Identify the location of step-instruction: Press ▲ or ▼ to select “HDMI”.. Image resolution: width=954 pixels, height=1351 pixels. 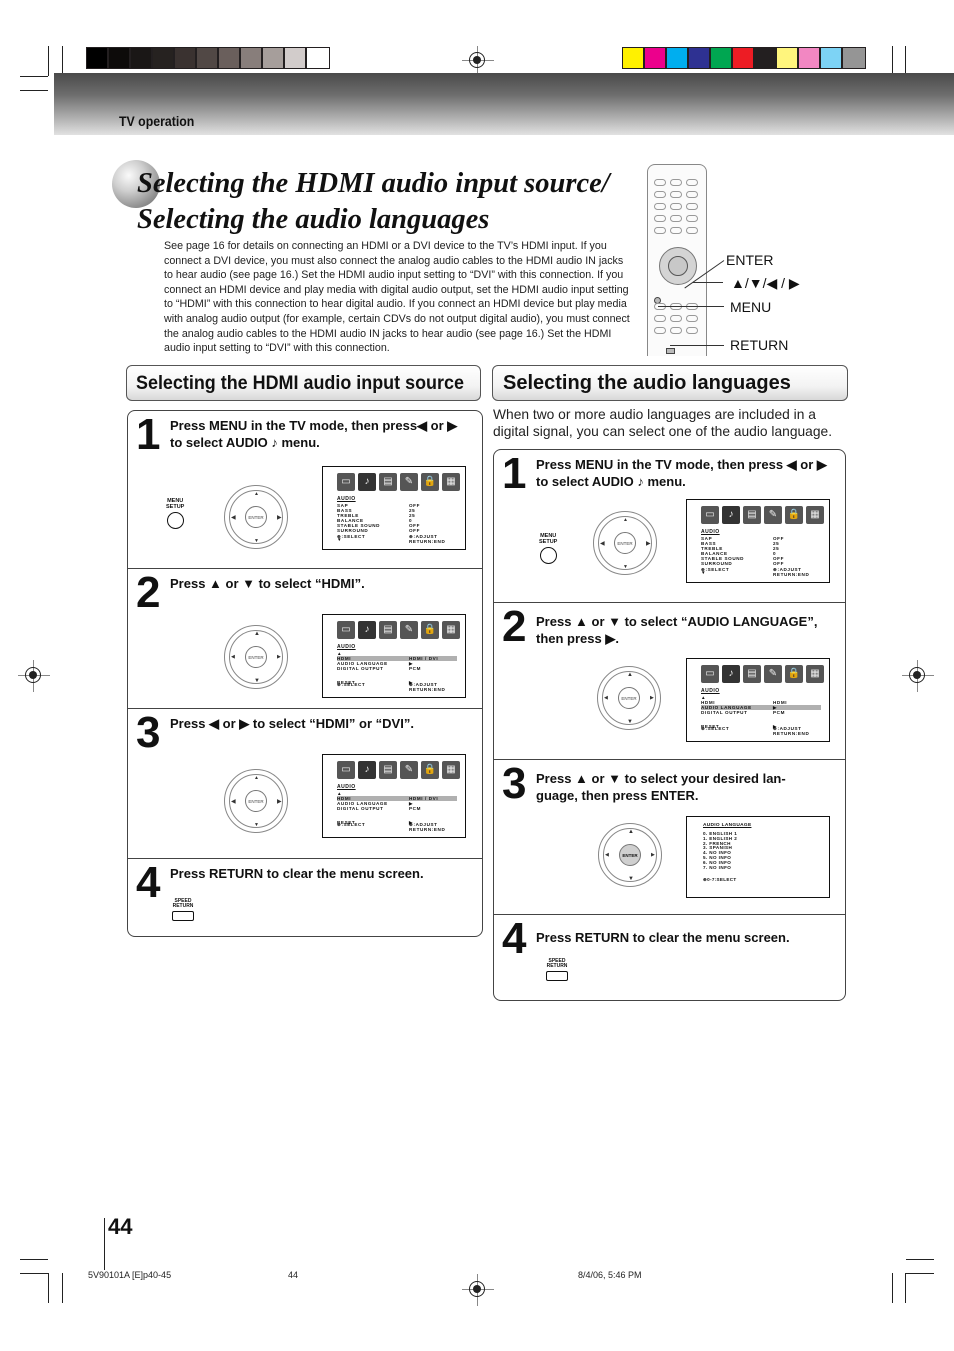
(267, 583).